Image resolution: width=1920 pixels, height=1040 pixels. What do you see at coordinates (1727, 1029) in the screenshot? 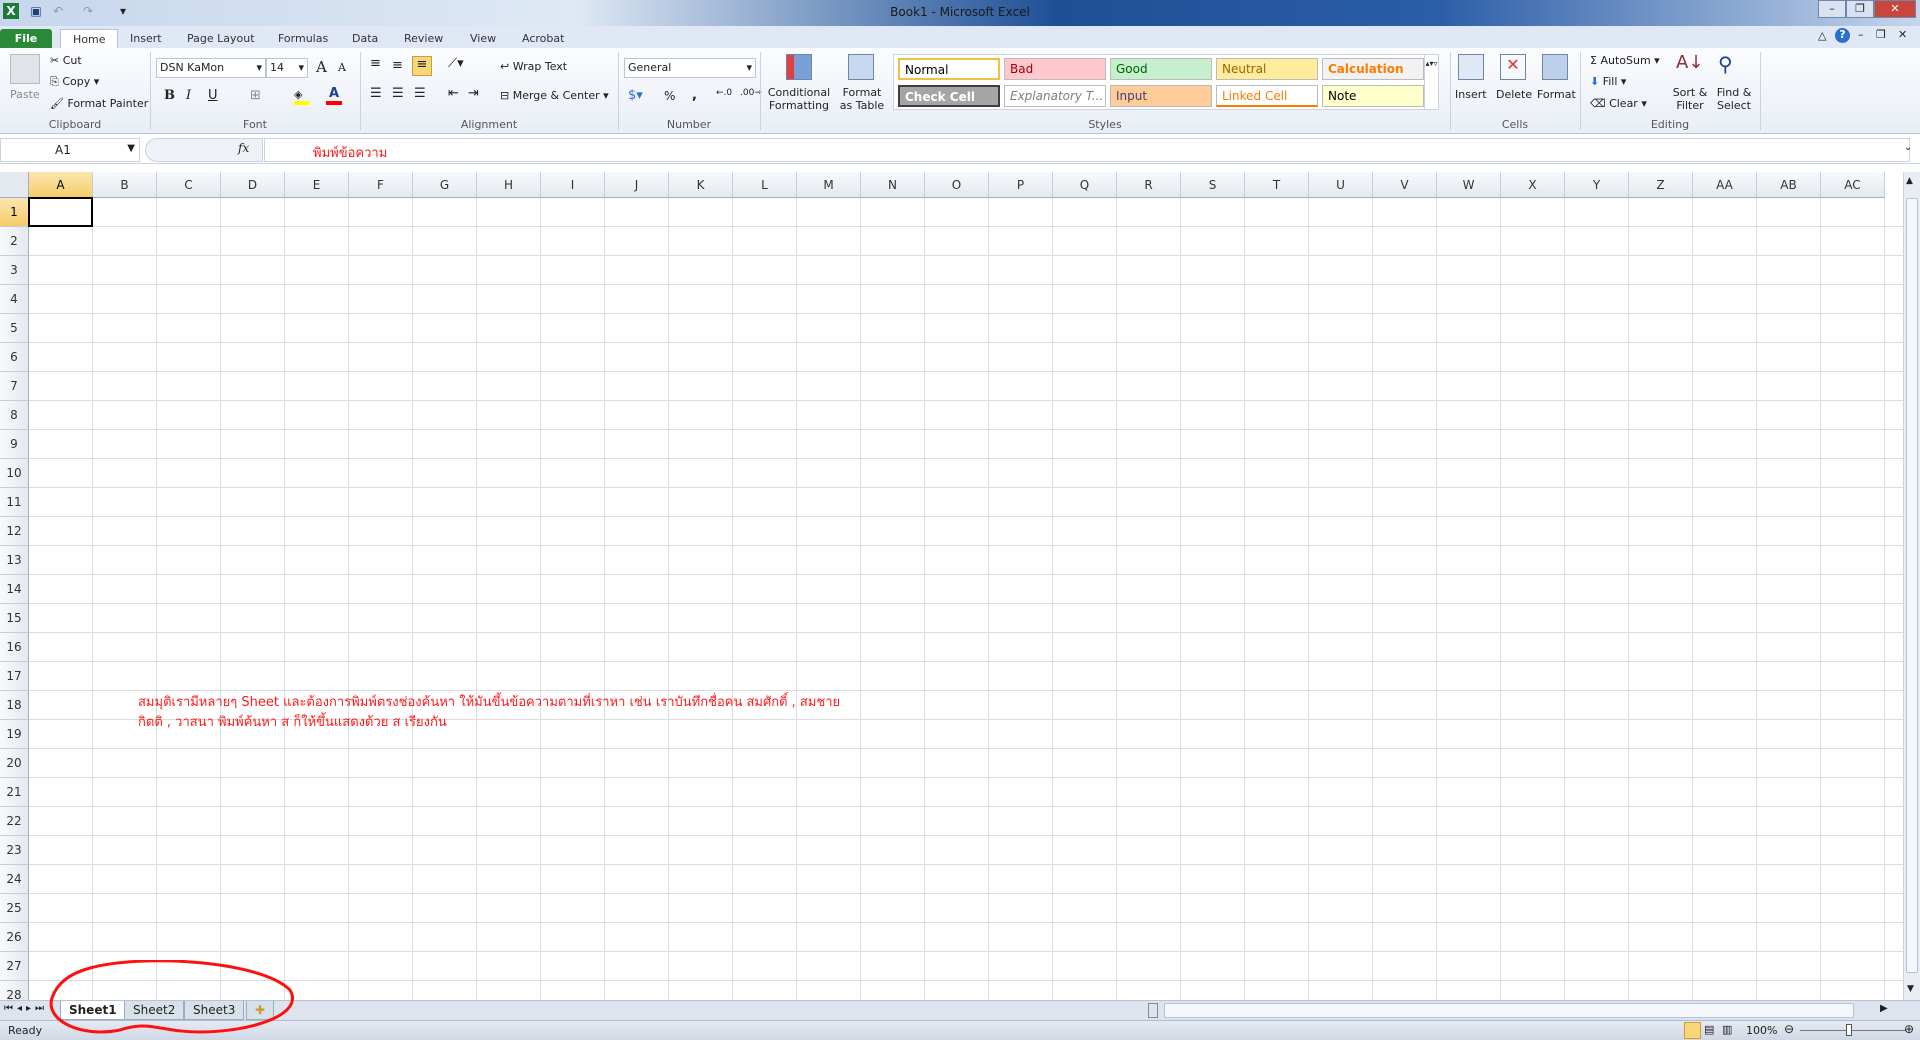
I see `page-break-view-icon: ▥` at bounding box center [1727, 1029].